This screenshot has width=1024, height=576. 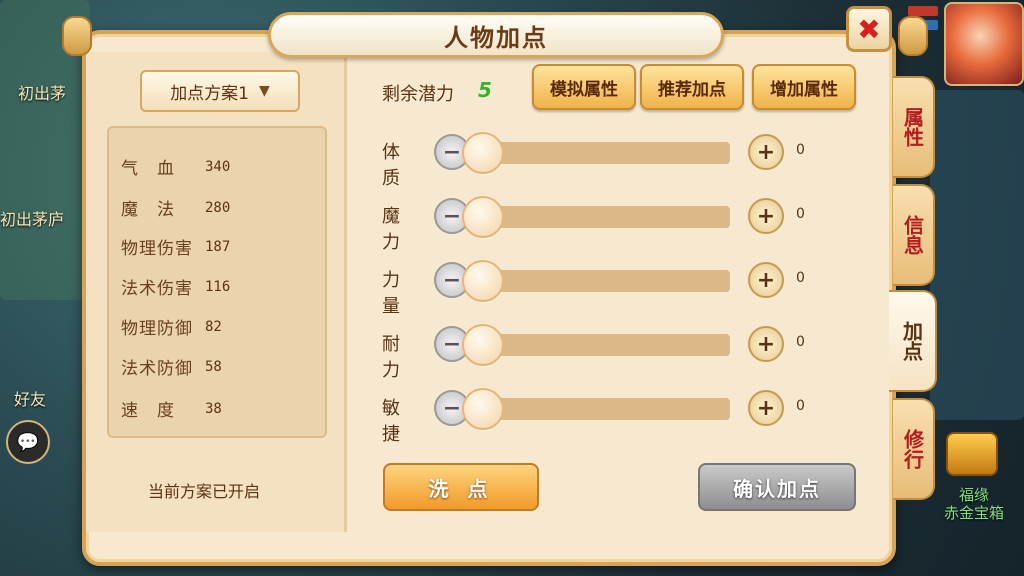 What do you see at coordinates (176, 208) in the screenshot?
I see `stat-row: 魔 法 280` at bounding box center [176, 208].